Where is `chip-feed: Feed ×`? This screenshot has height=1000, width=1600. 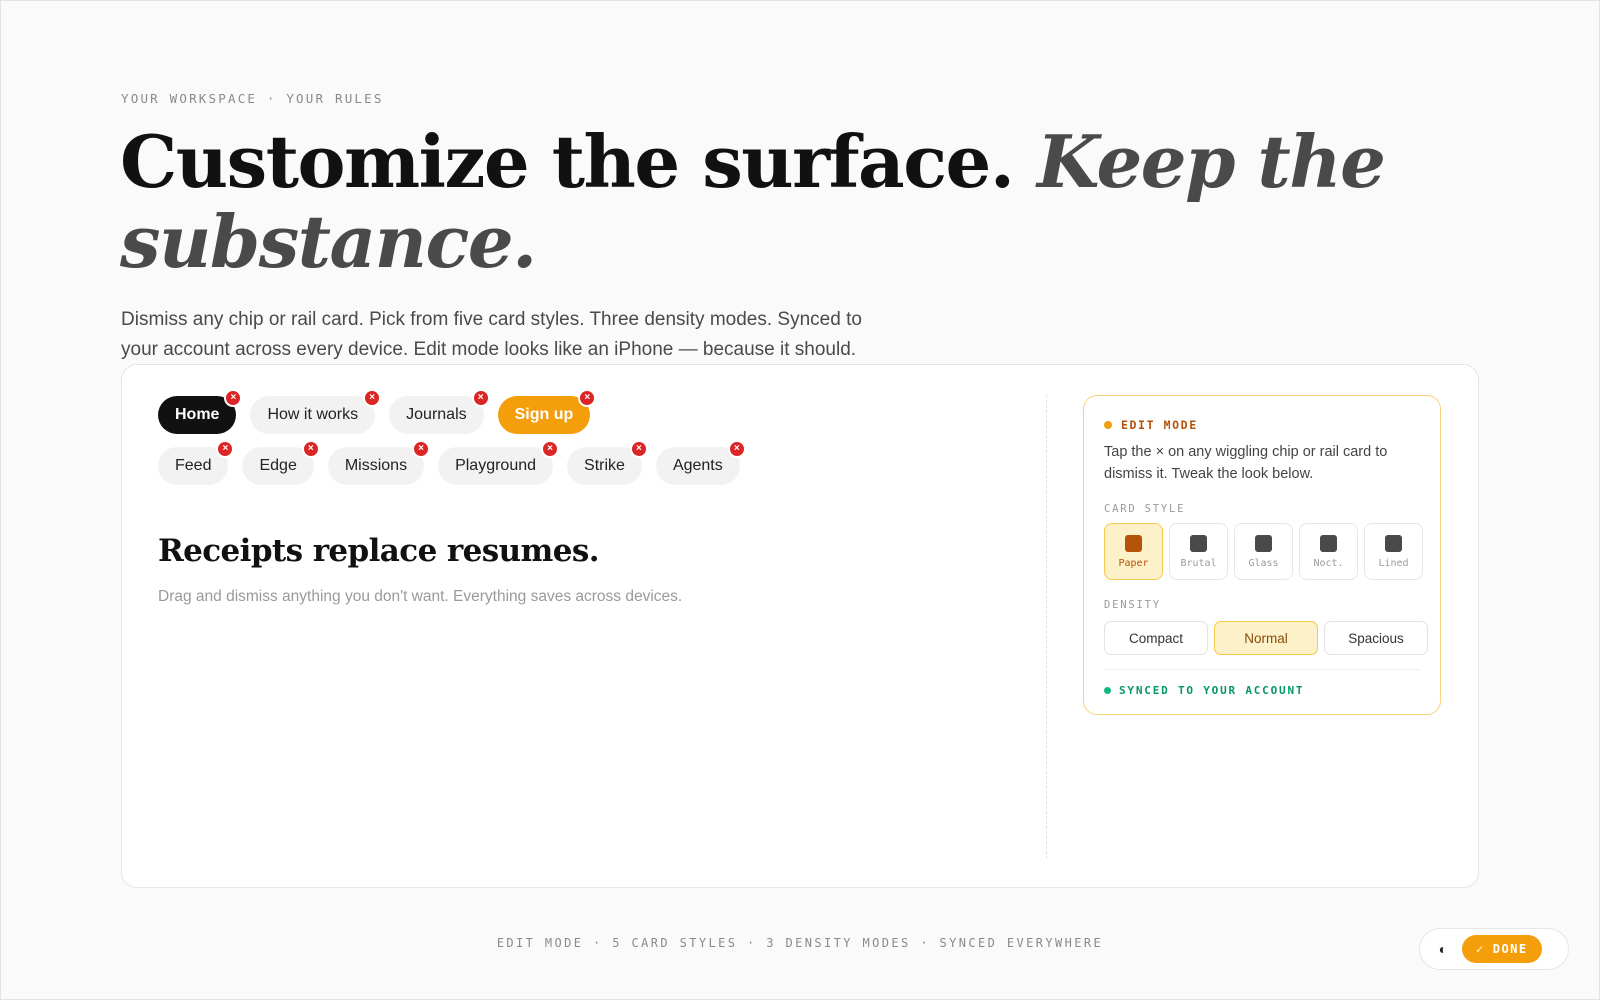 chip-feed: Feed × is located at coordinates (196, 462).